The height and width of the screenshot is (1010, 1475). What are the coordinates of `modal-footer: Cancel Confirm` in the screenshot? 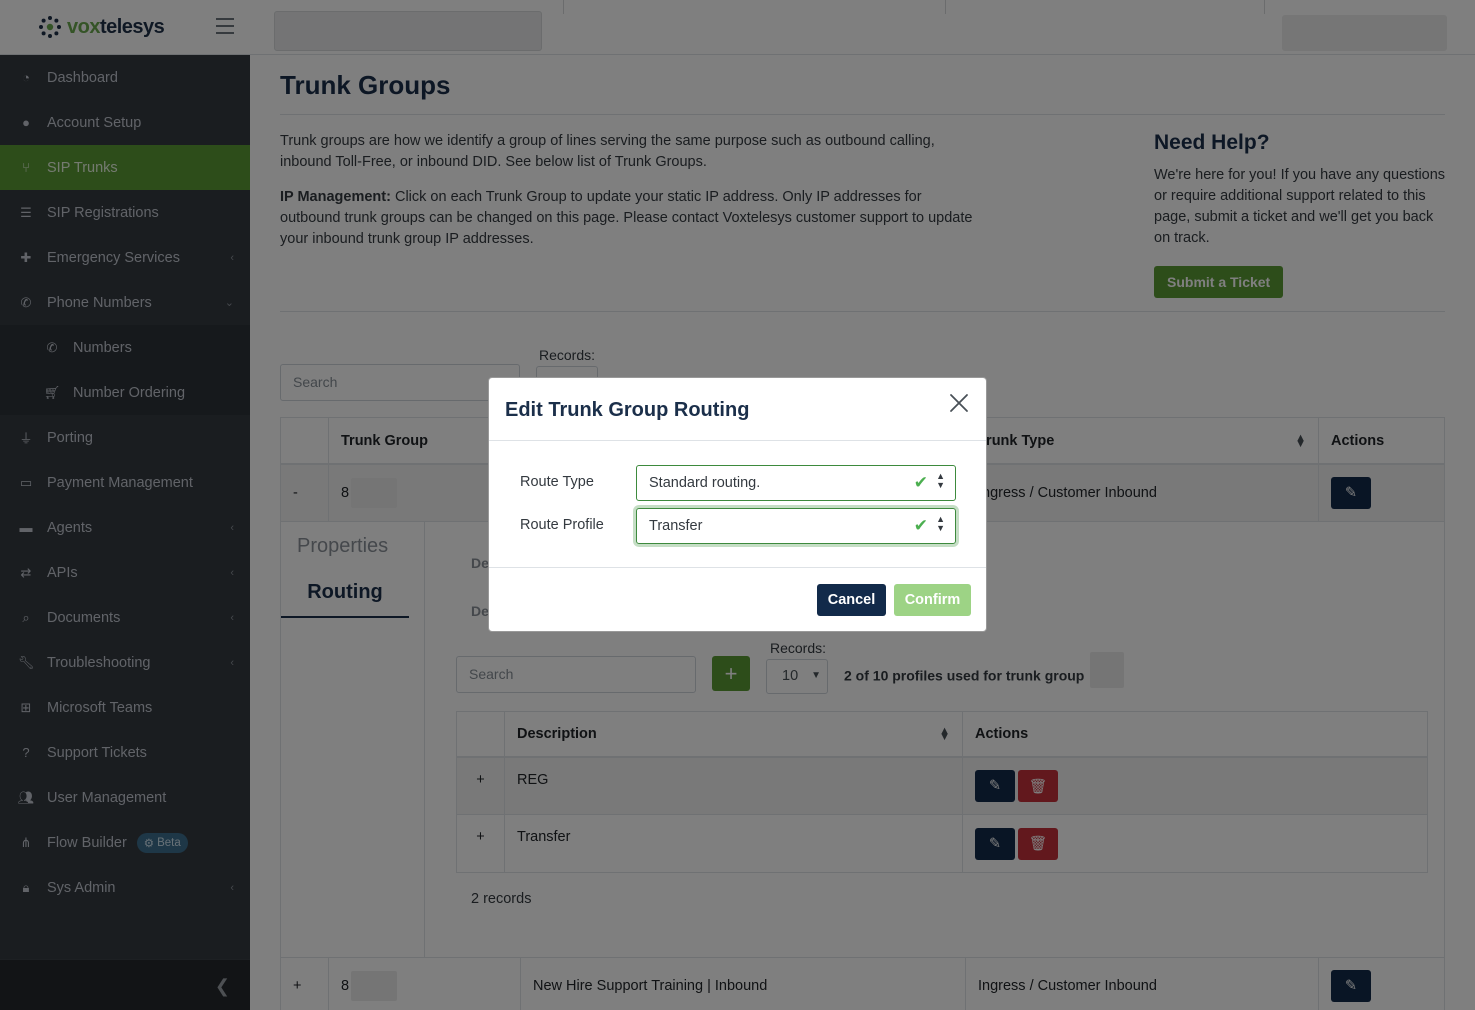 It's located at (737, 600).